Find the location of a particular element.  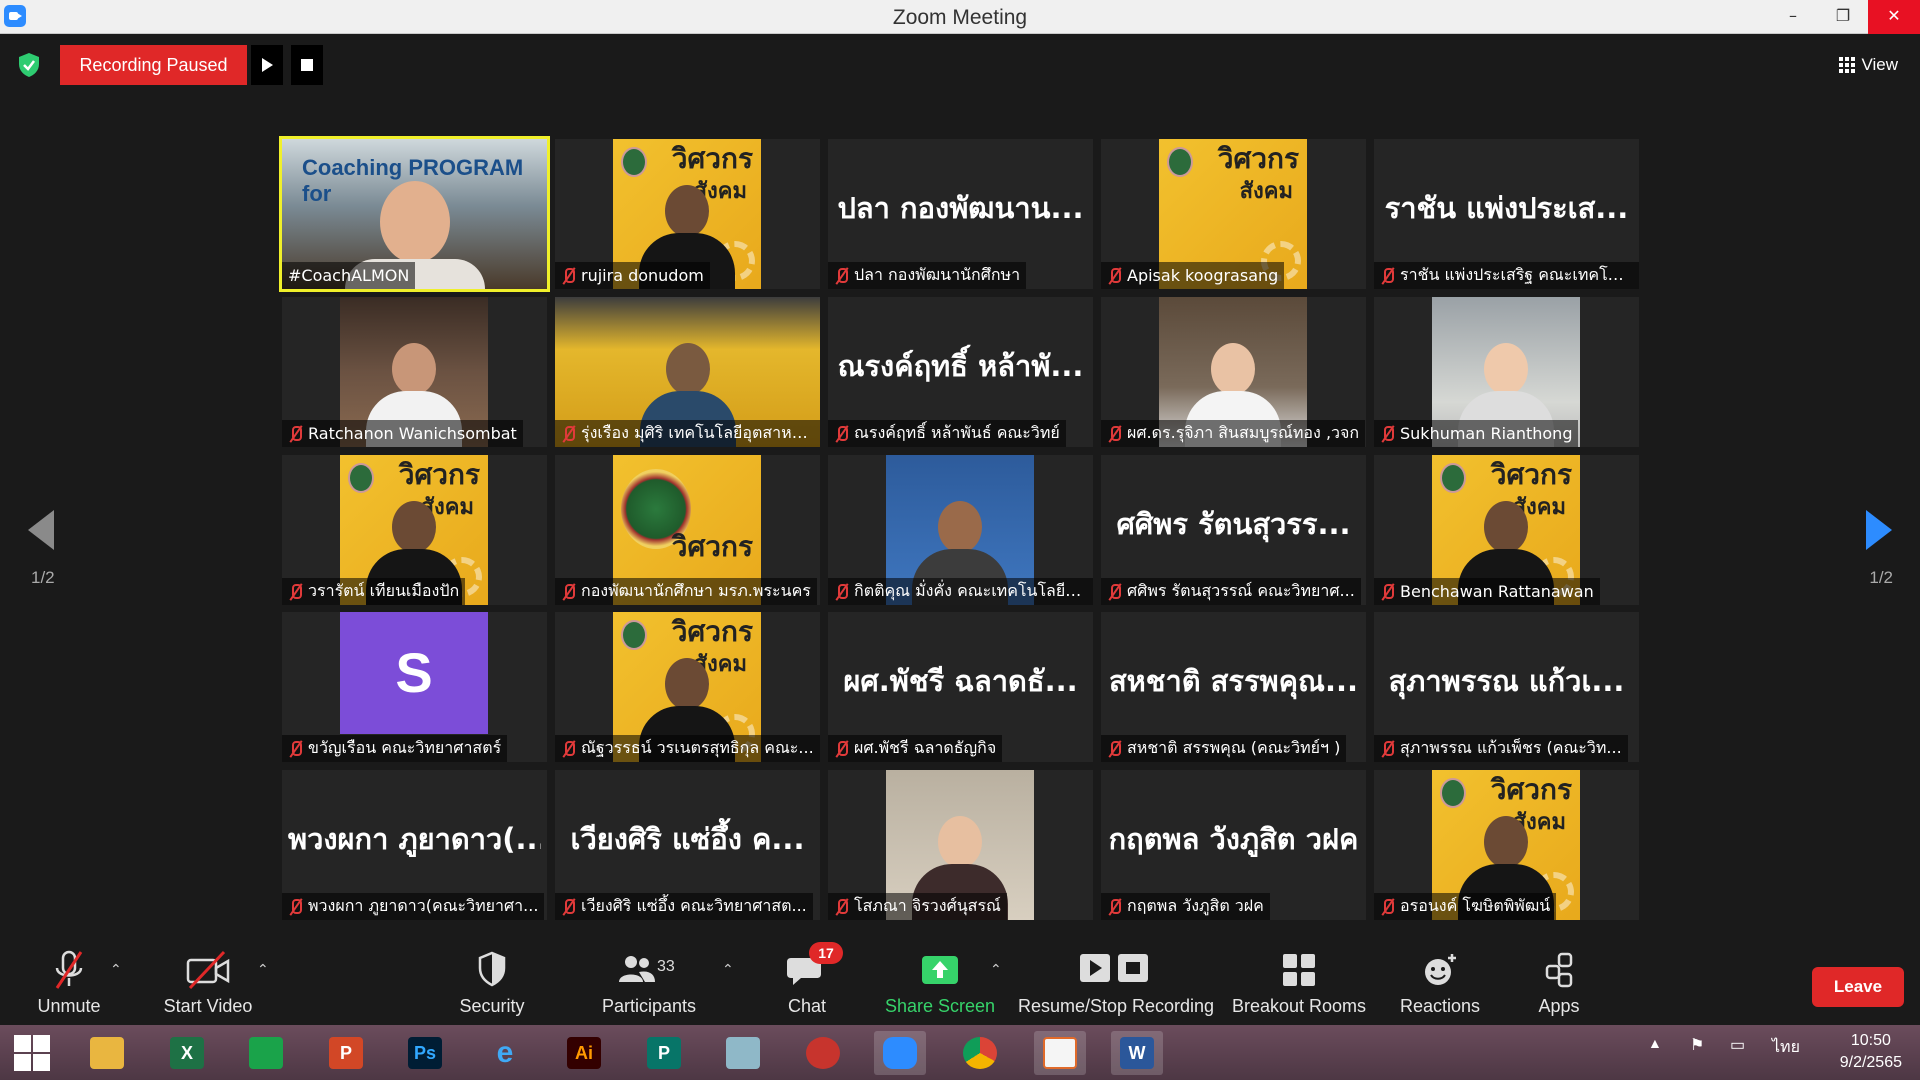

apps-button: Apps is located at coordinates (1559, 982).